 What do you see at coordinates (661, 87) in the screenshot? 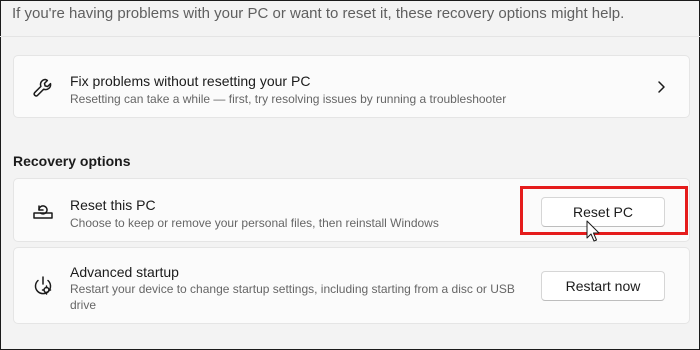
I see `chevron-right-icon` at bounding box center [661, 87].